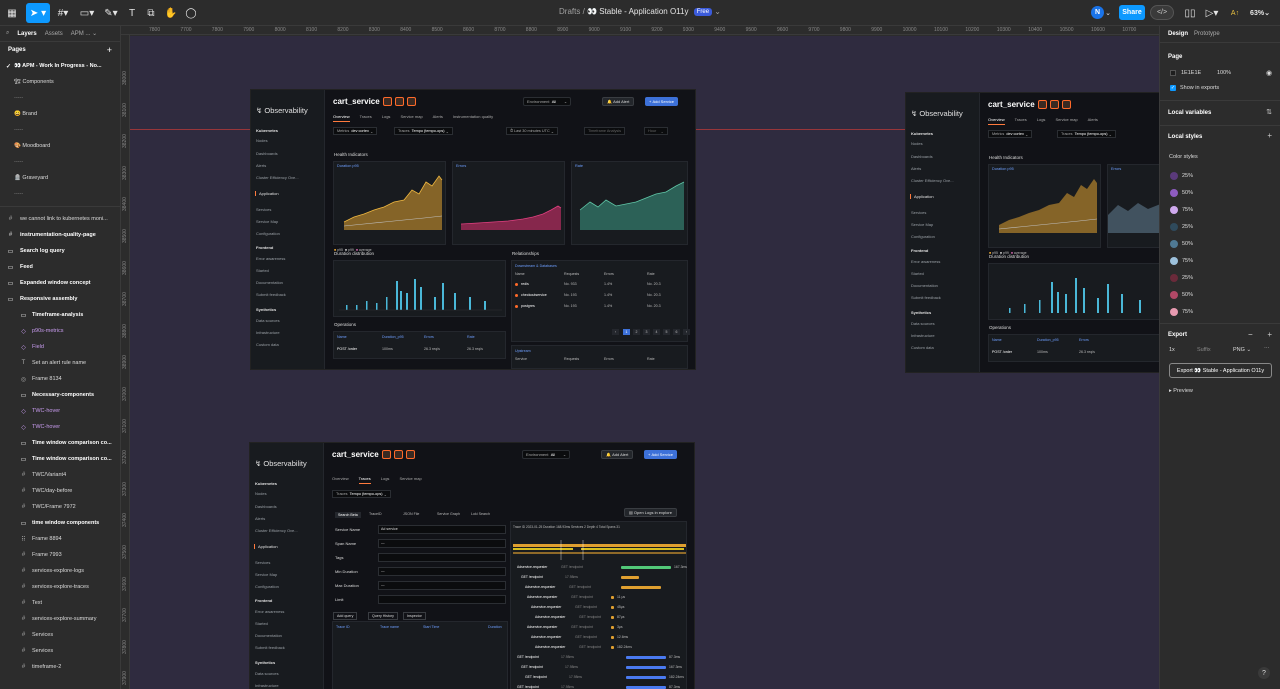  I want to click on mock-hour: Hour ⌄, so click(656, 131).